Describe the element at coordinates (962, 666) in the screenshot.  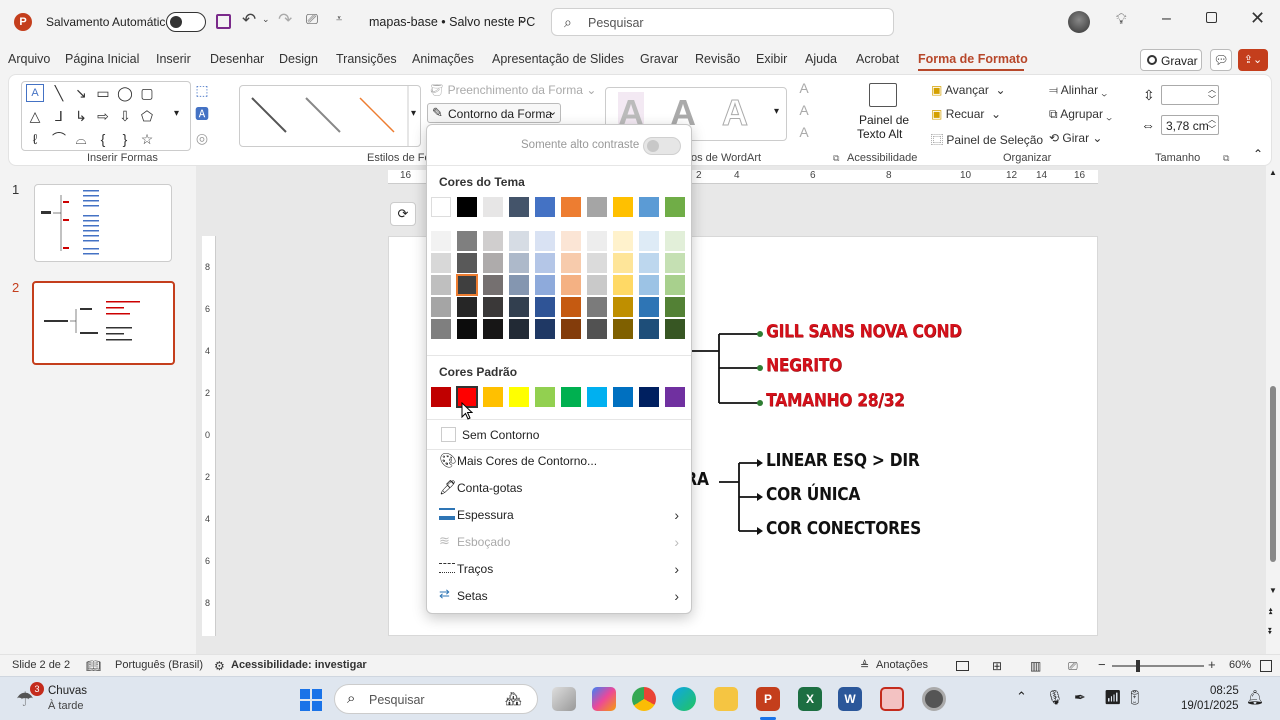
I see `normal-view-icon` at that location.